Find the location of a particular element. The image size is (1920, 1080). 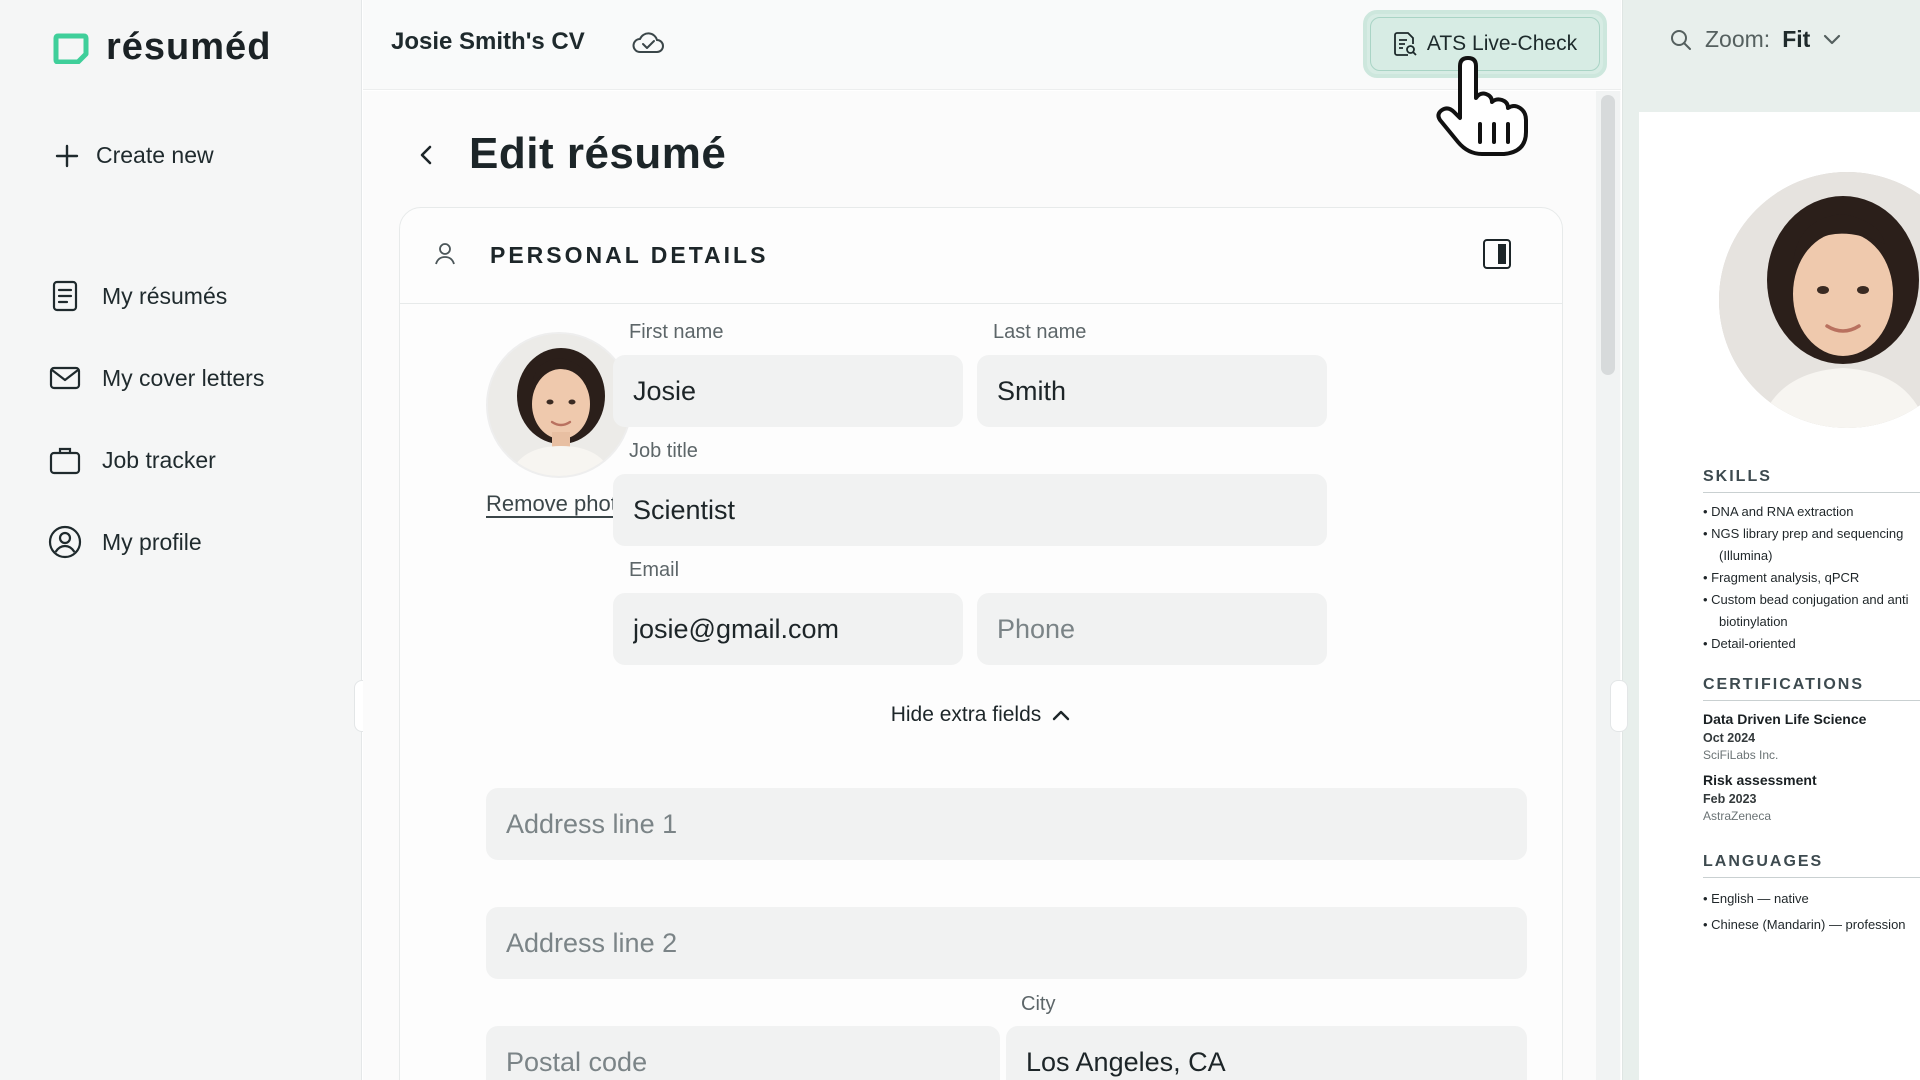

resume-skill-item: • Detail-oriented is located at coordinates (1749, 643).